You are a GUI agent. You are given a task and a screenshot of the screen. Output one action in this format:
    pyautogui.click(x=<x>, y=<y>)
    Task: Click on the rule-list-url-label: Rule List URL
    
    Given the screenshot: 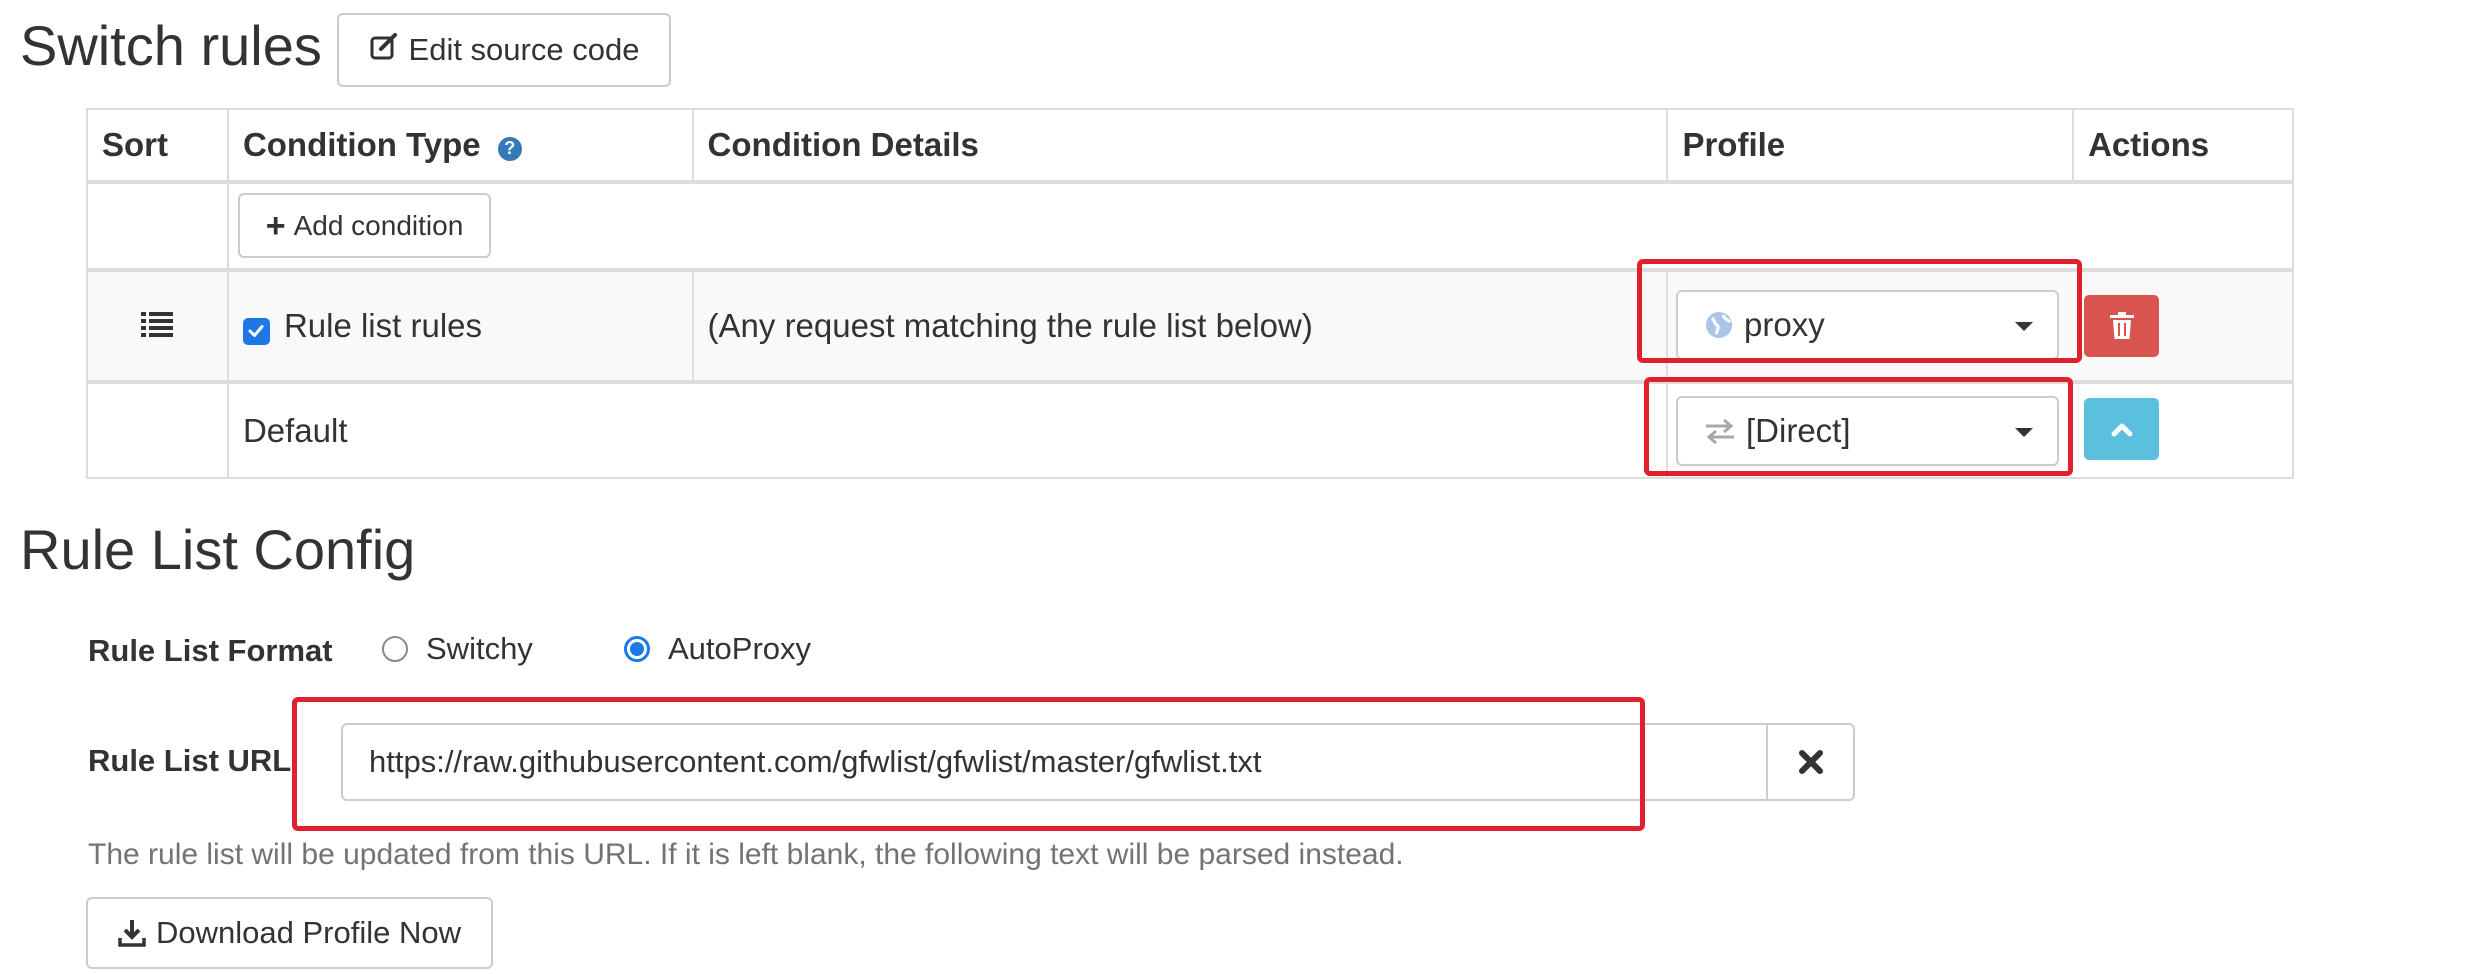 What is the action you would take?
    pyautogui.click(x=190, y=760)
    